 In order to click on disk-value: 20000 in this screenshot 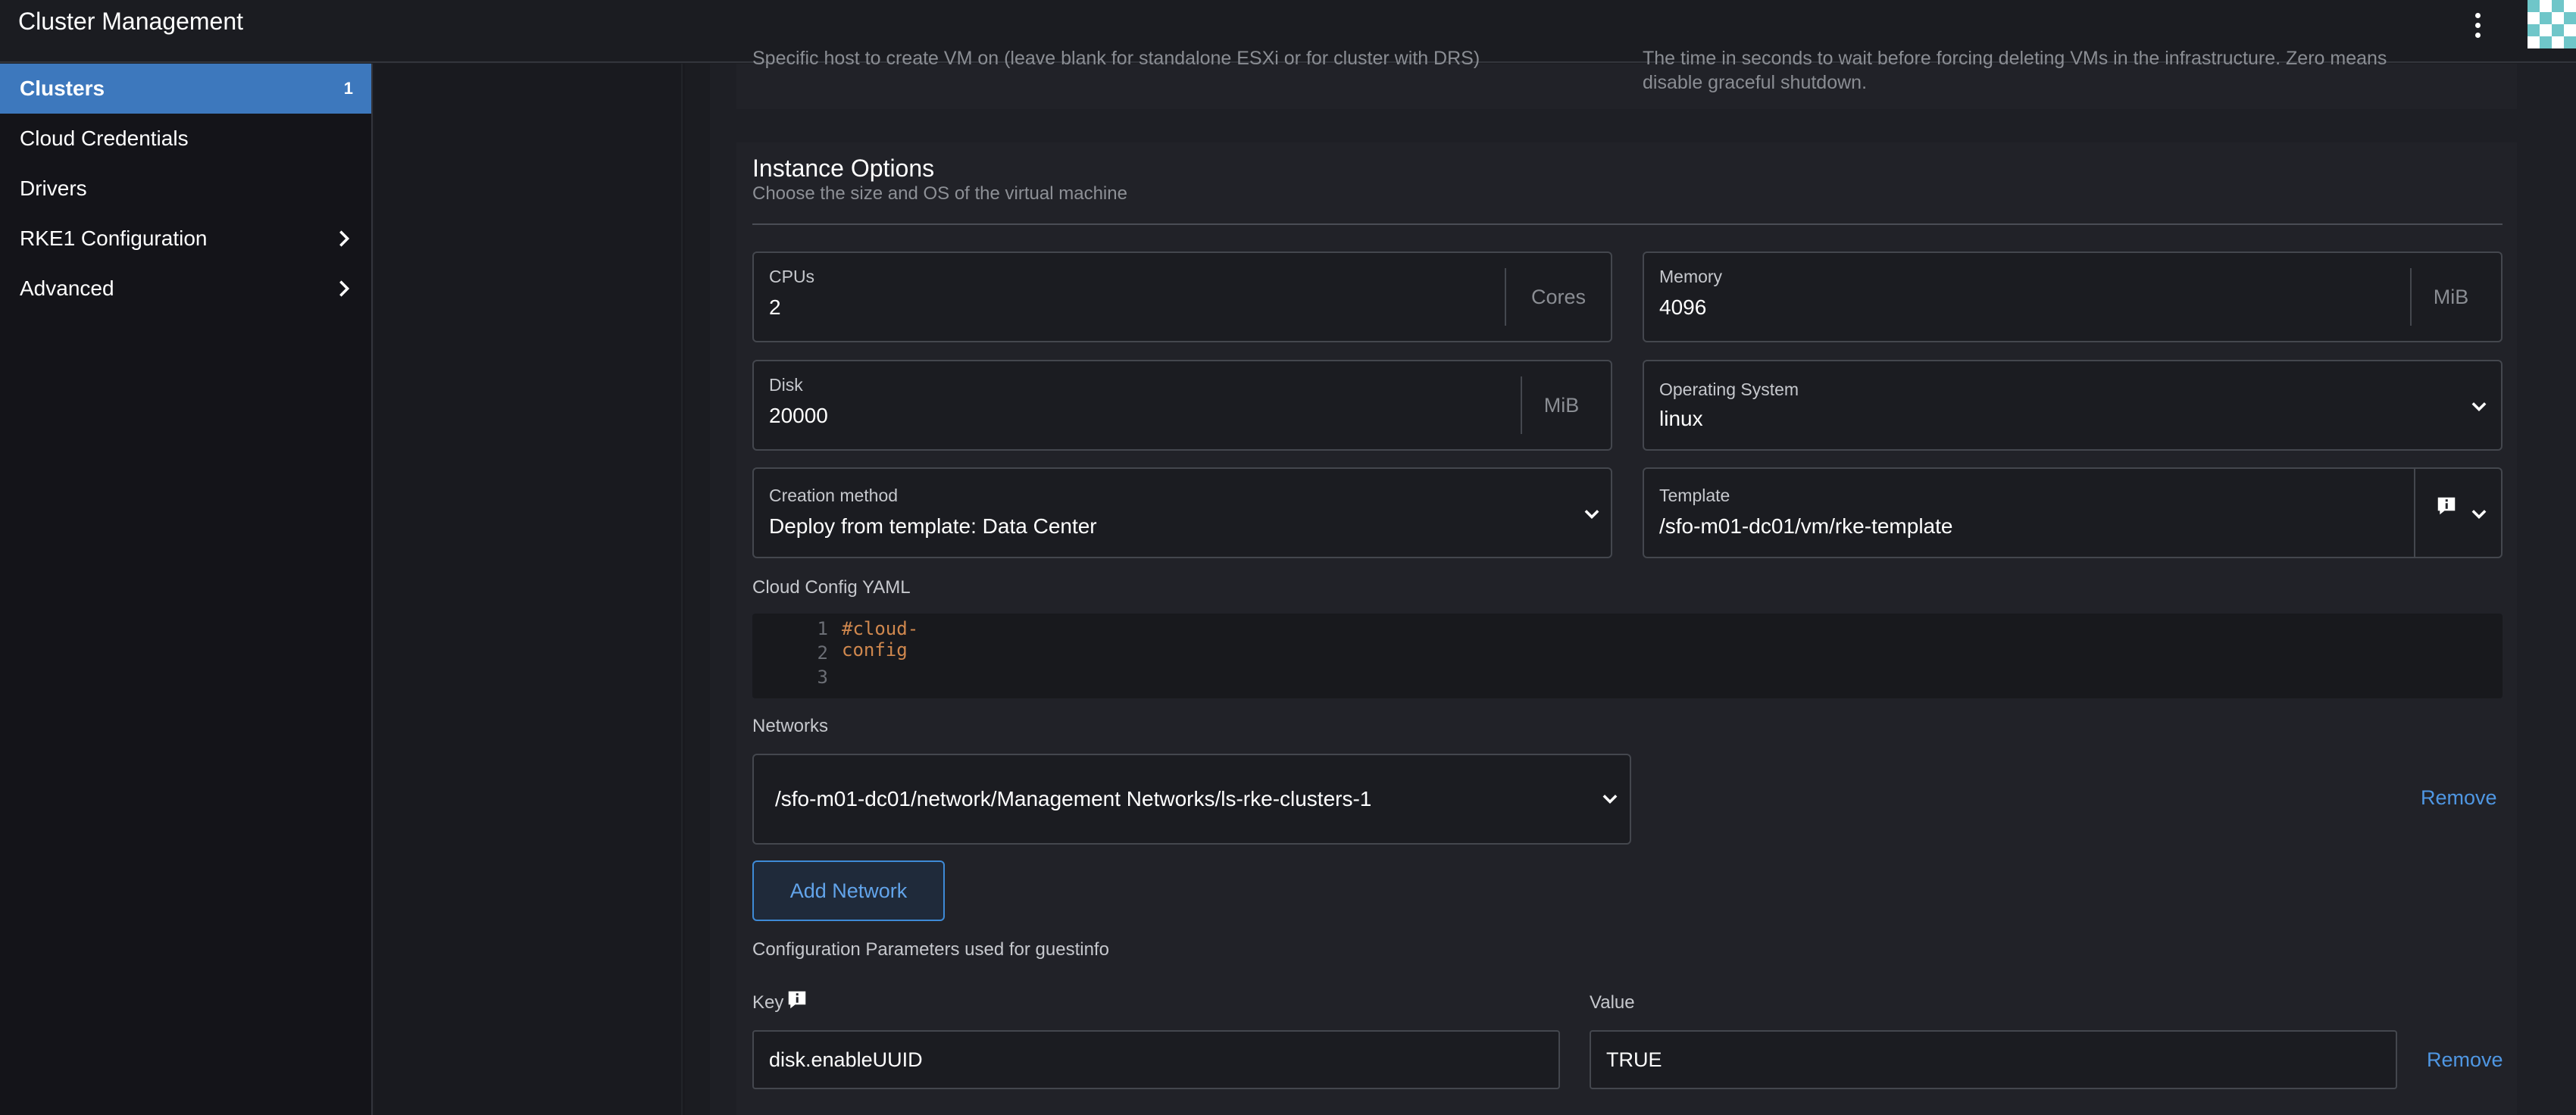, I will do `click(798, 415)`.